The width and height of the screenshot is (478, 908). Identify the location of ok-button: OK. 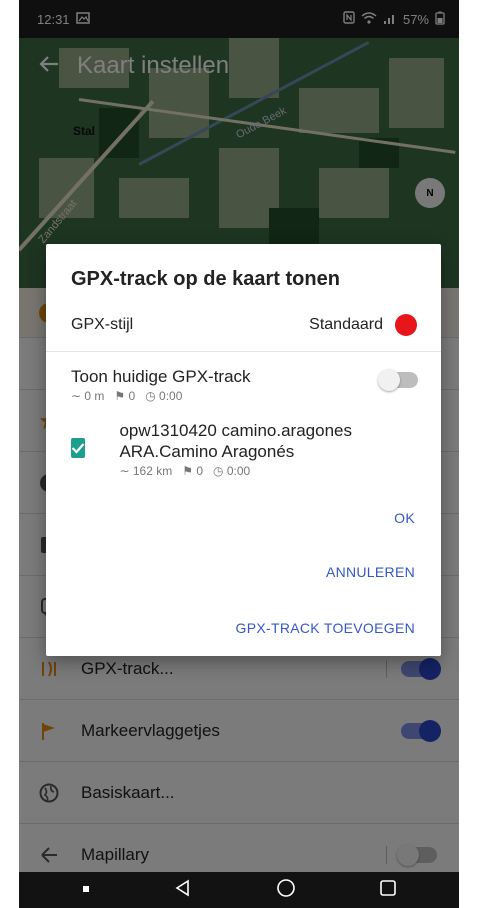
(404, 518).